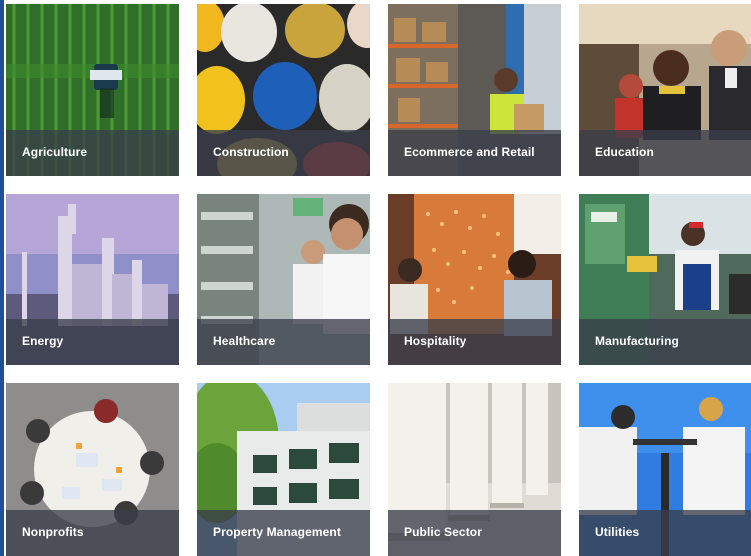 This screenshot has width=751, height=556. Describe the element at coordinates (665, 279) in the screenshot. I see `industry-tile-manufacturing: Manufacturing` at that location.